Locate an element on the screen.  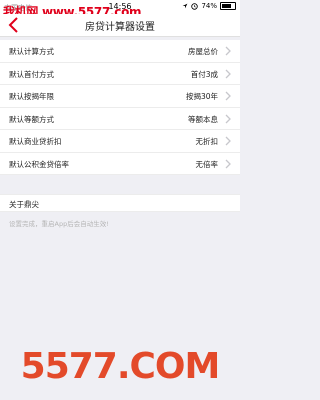
setting-value: 按揭30年 is located at coordinates (201, 96).